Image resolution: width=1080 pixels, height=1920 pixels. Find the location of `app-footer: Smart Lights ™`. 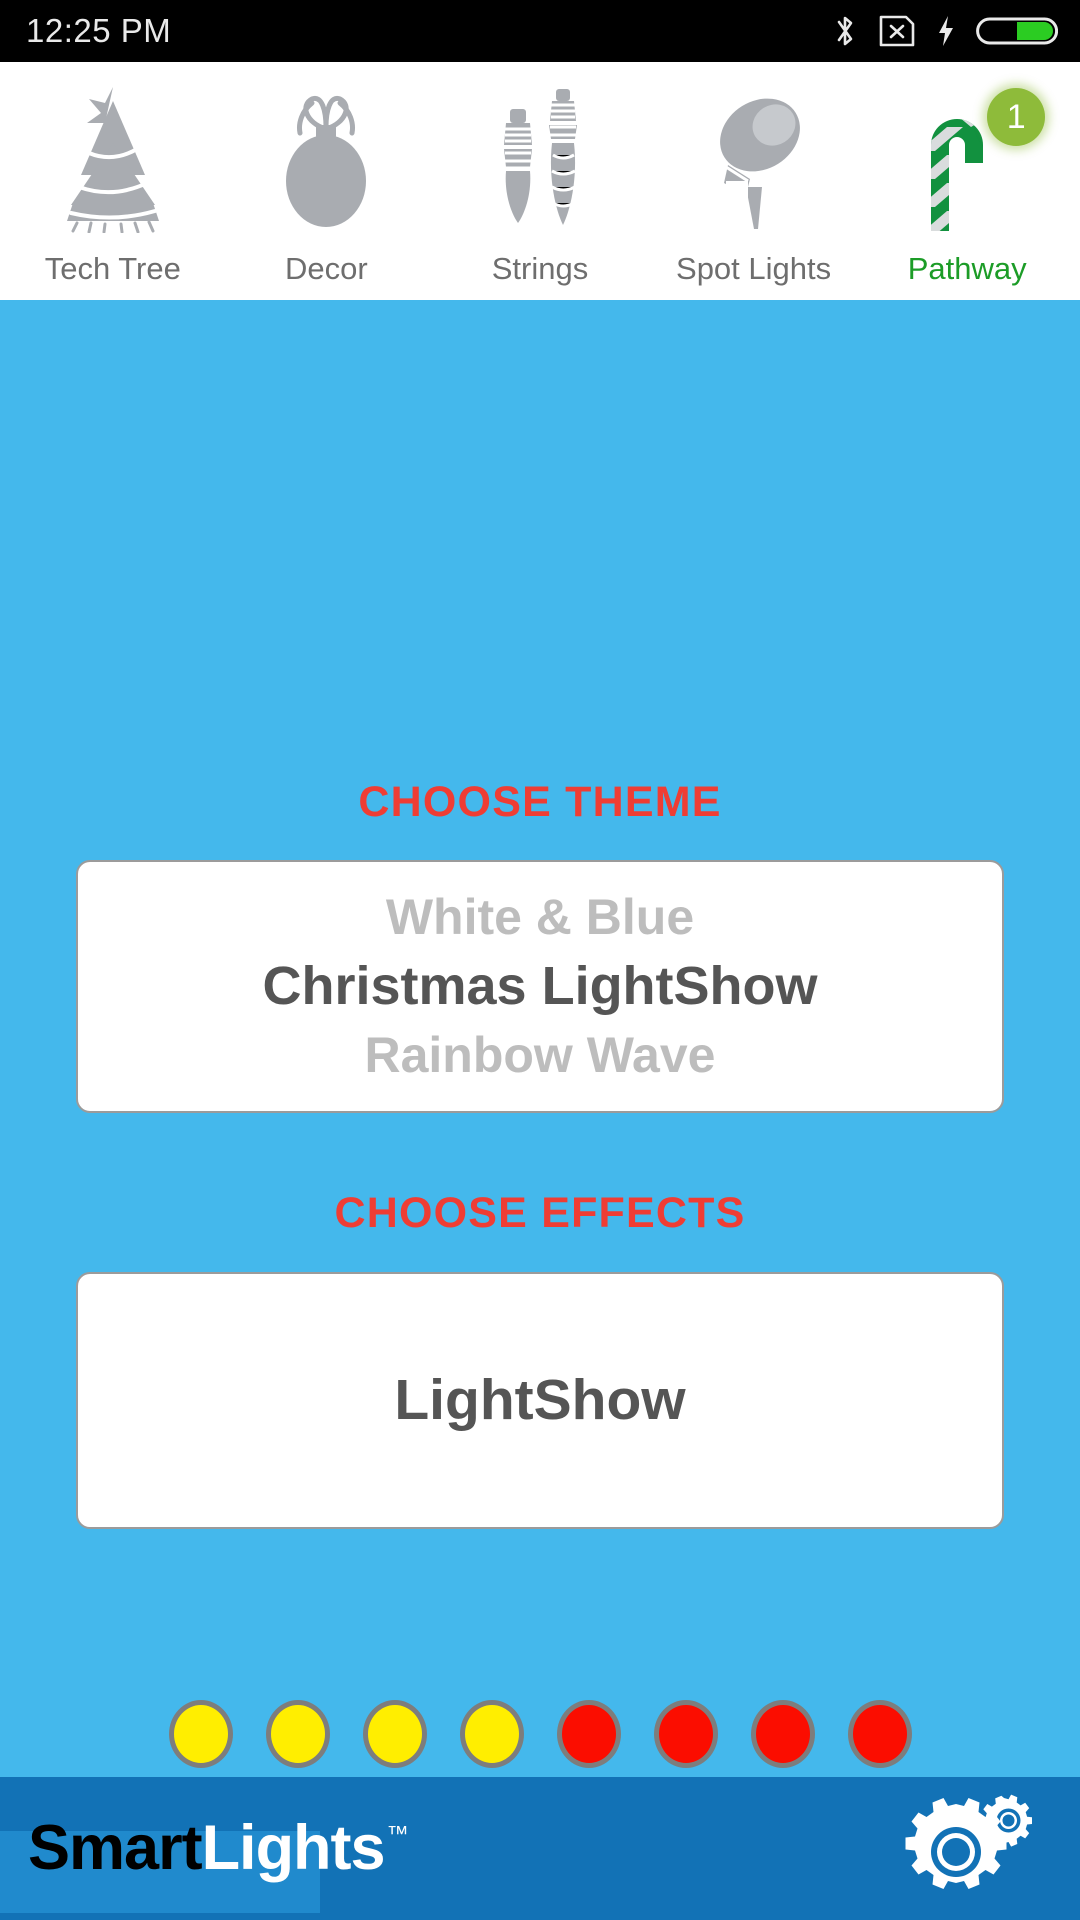

app-footer: Smart Lights ™ is located at coordinates (540, 1848).